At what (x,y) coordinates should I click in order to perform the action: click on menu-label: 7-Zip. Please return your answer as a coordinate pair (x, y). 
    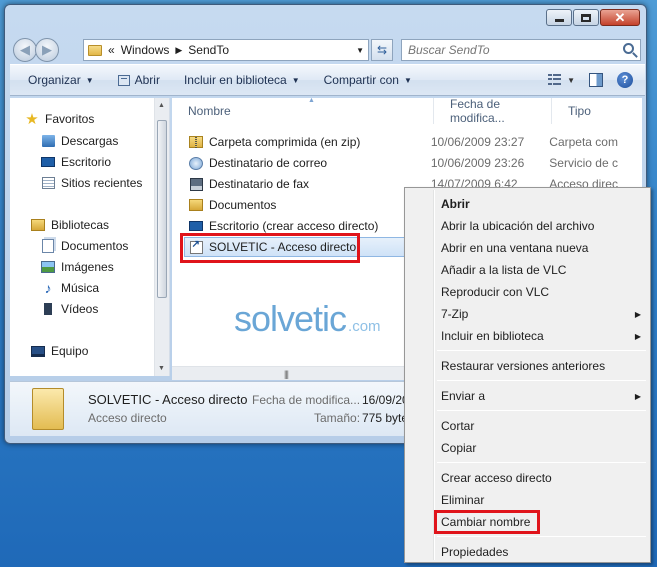
    Looking at the image, I should click on (455, 314).